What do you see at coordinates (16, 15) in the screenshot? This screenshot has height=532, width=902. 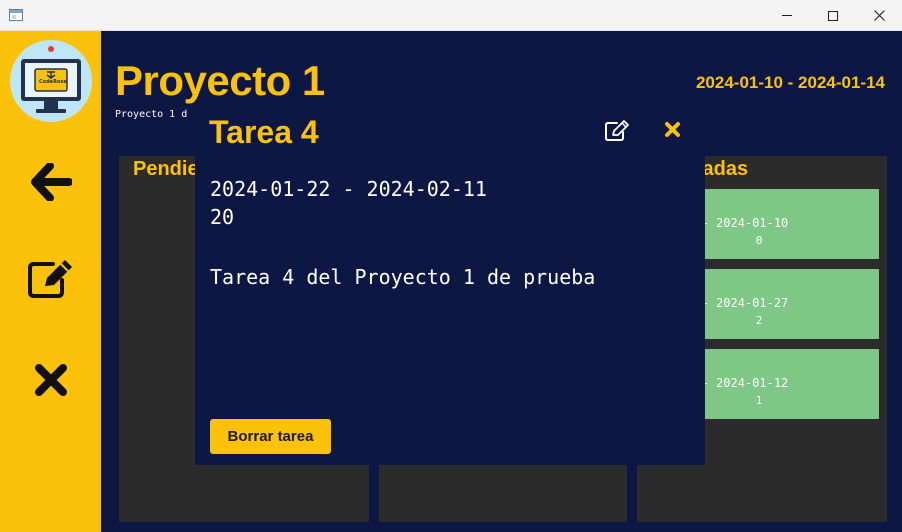 I see `app-icon` at bounding box center [16, 15].